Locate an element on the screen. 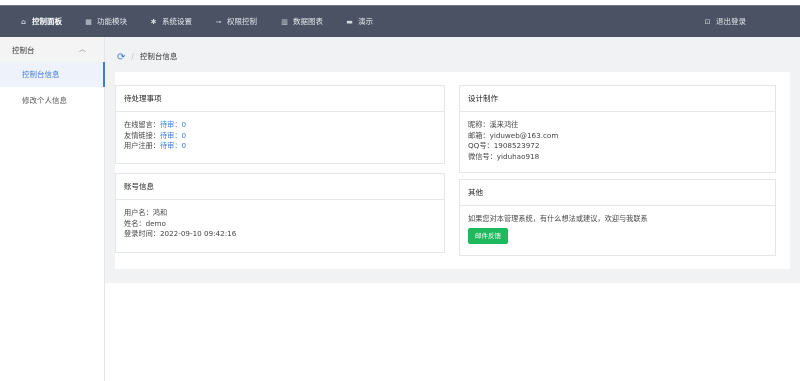 This screenshot has height=381, width=800. breadcrumb: ⟳ / 控制台信息 is located at coordinates (147, 57).